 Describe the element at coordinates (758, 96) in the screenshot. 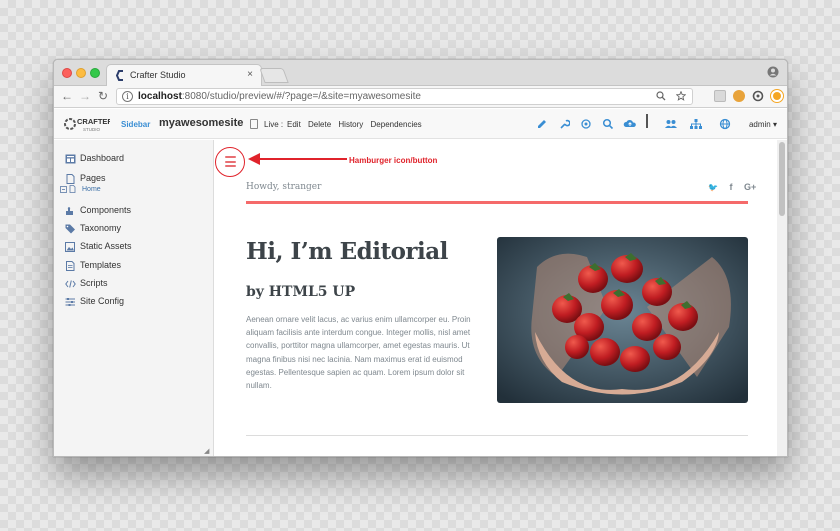

I see `settings-extension-icon` at that location.